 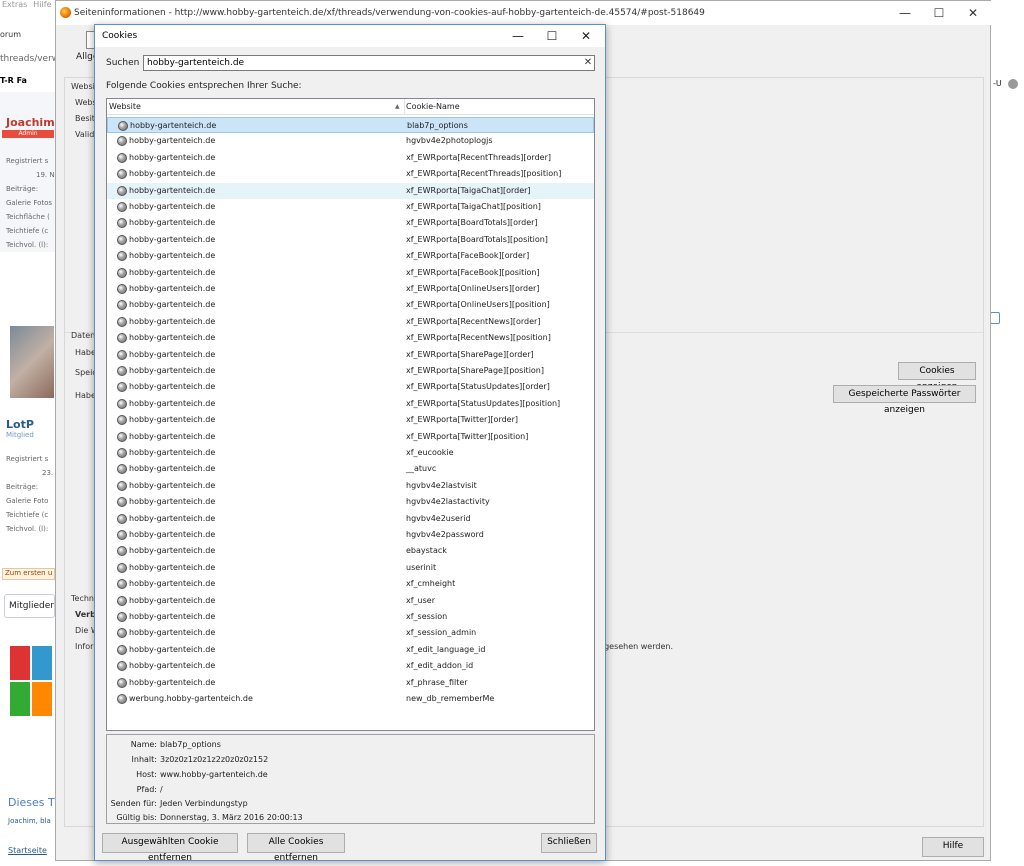 What do you see at coordinates (350, 584) in the screenshot?
I see `list-item: hobby-gartenteich.de xf_cmheight` at bounding box center [350, 584].